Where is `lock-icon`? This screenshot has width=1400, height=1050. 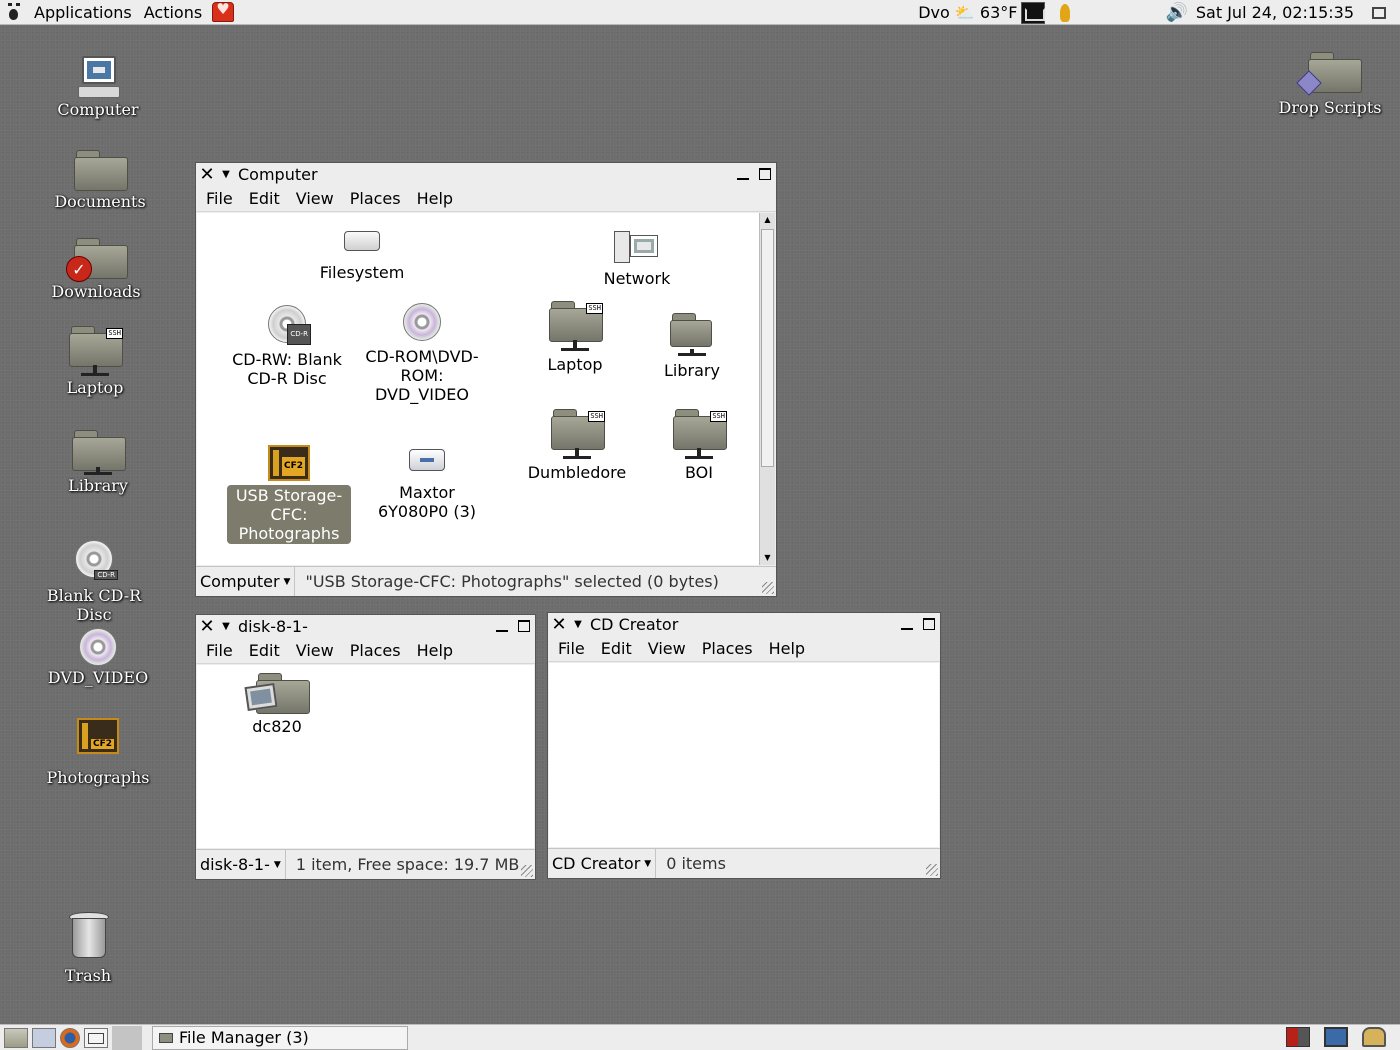
lock-icon is located at coordinates (1374, 1037).